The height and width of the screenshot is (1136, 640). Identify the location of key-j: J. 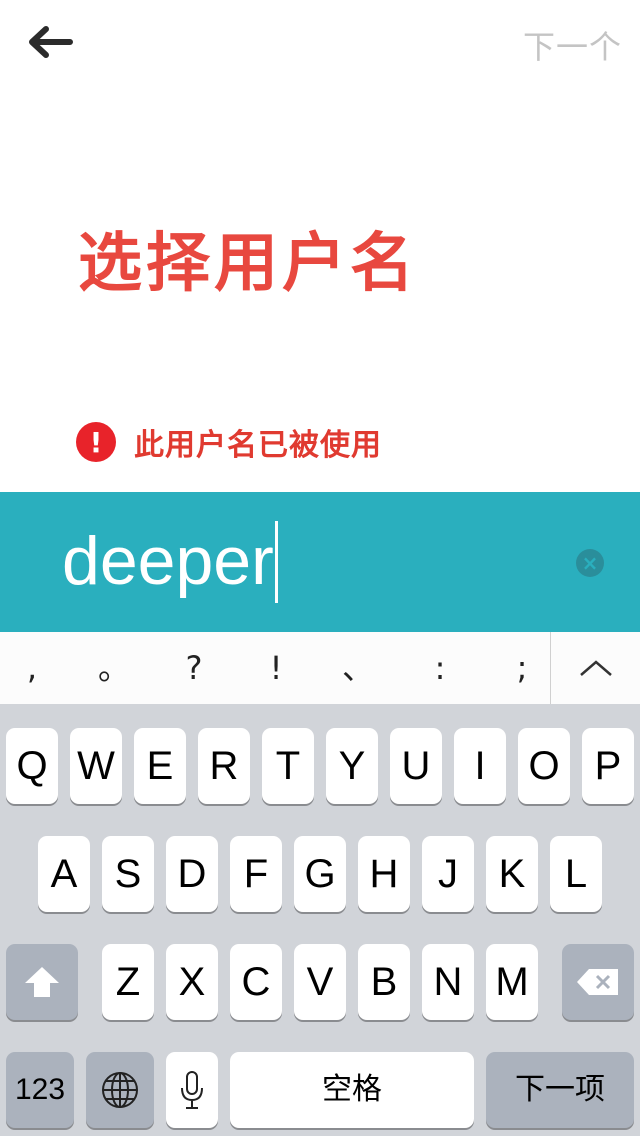
(448, 874).